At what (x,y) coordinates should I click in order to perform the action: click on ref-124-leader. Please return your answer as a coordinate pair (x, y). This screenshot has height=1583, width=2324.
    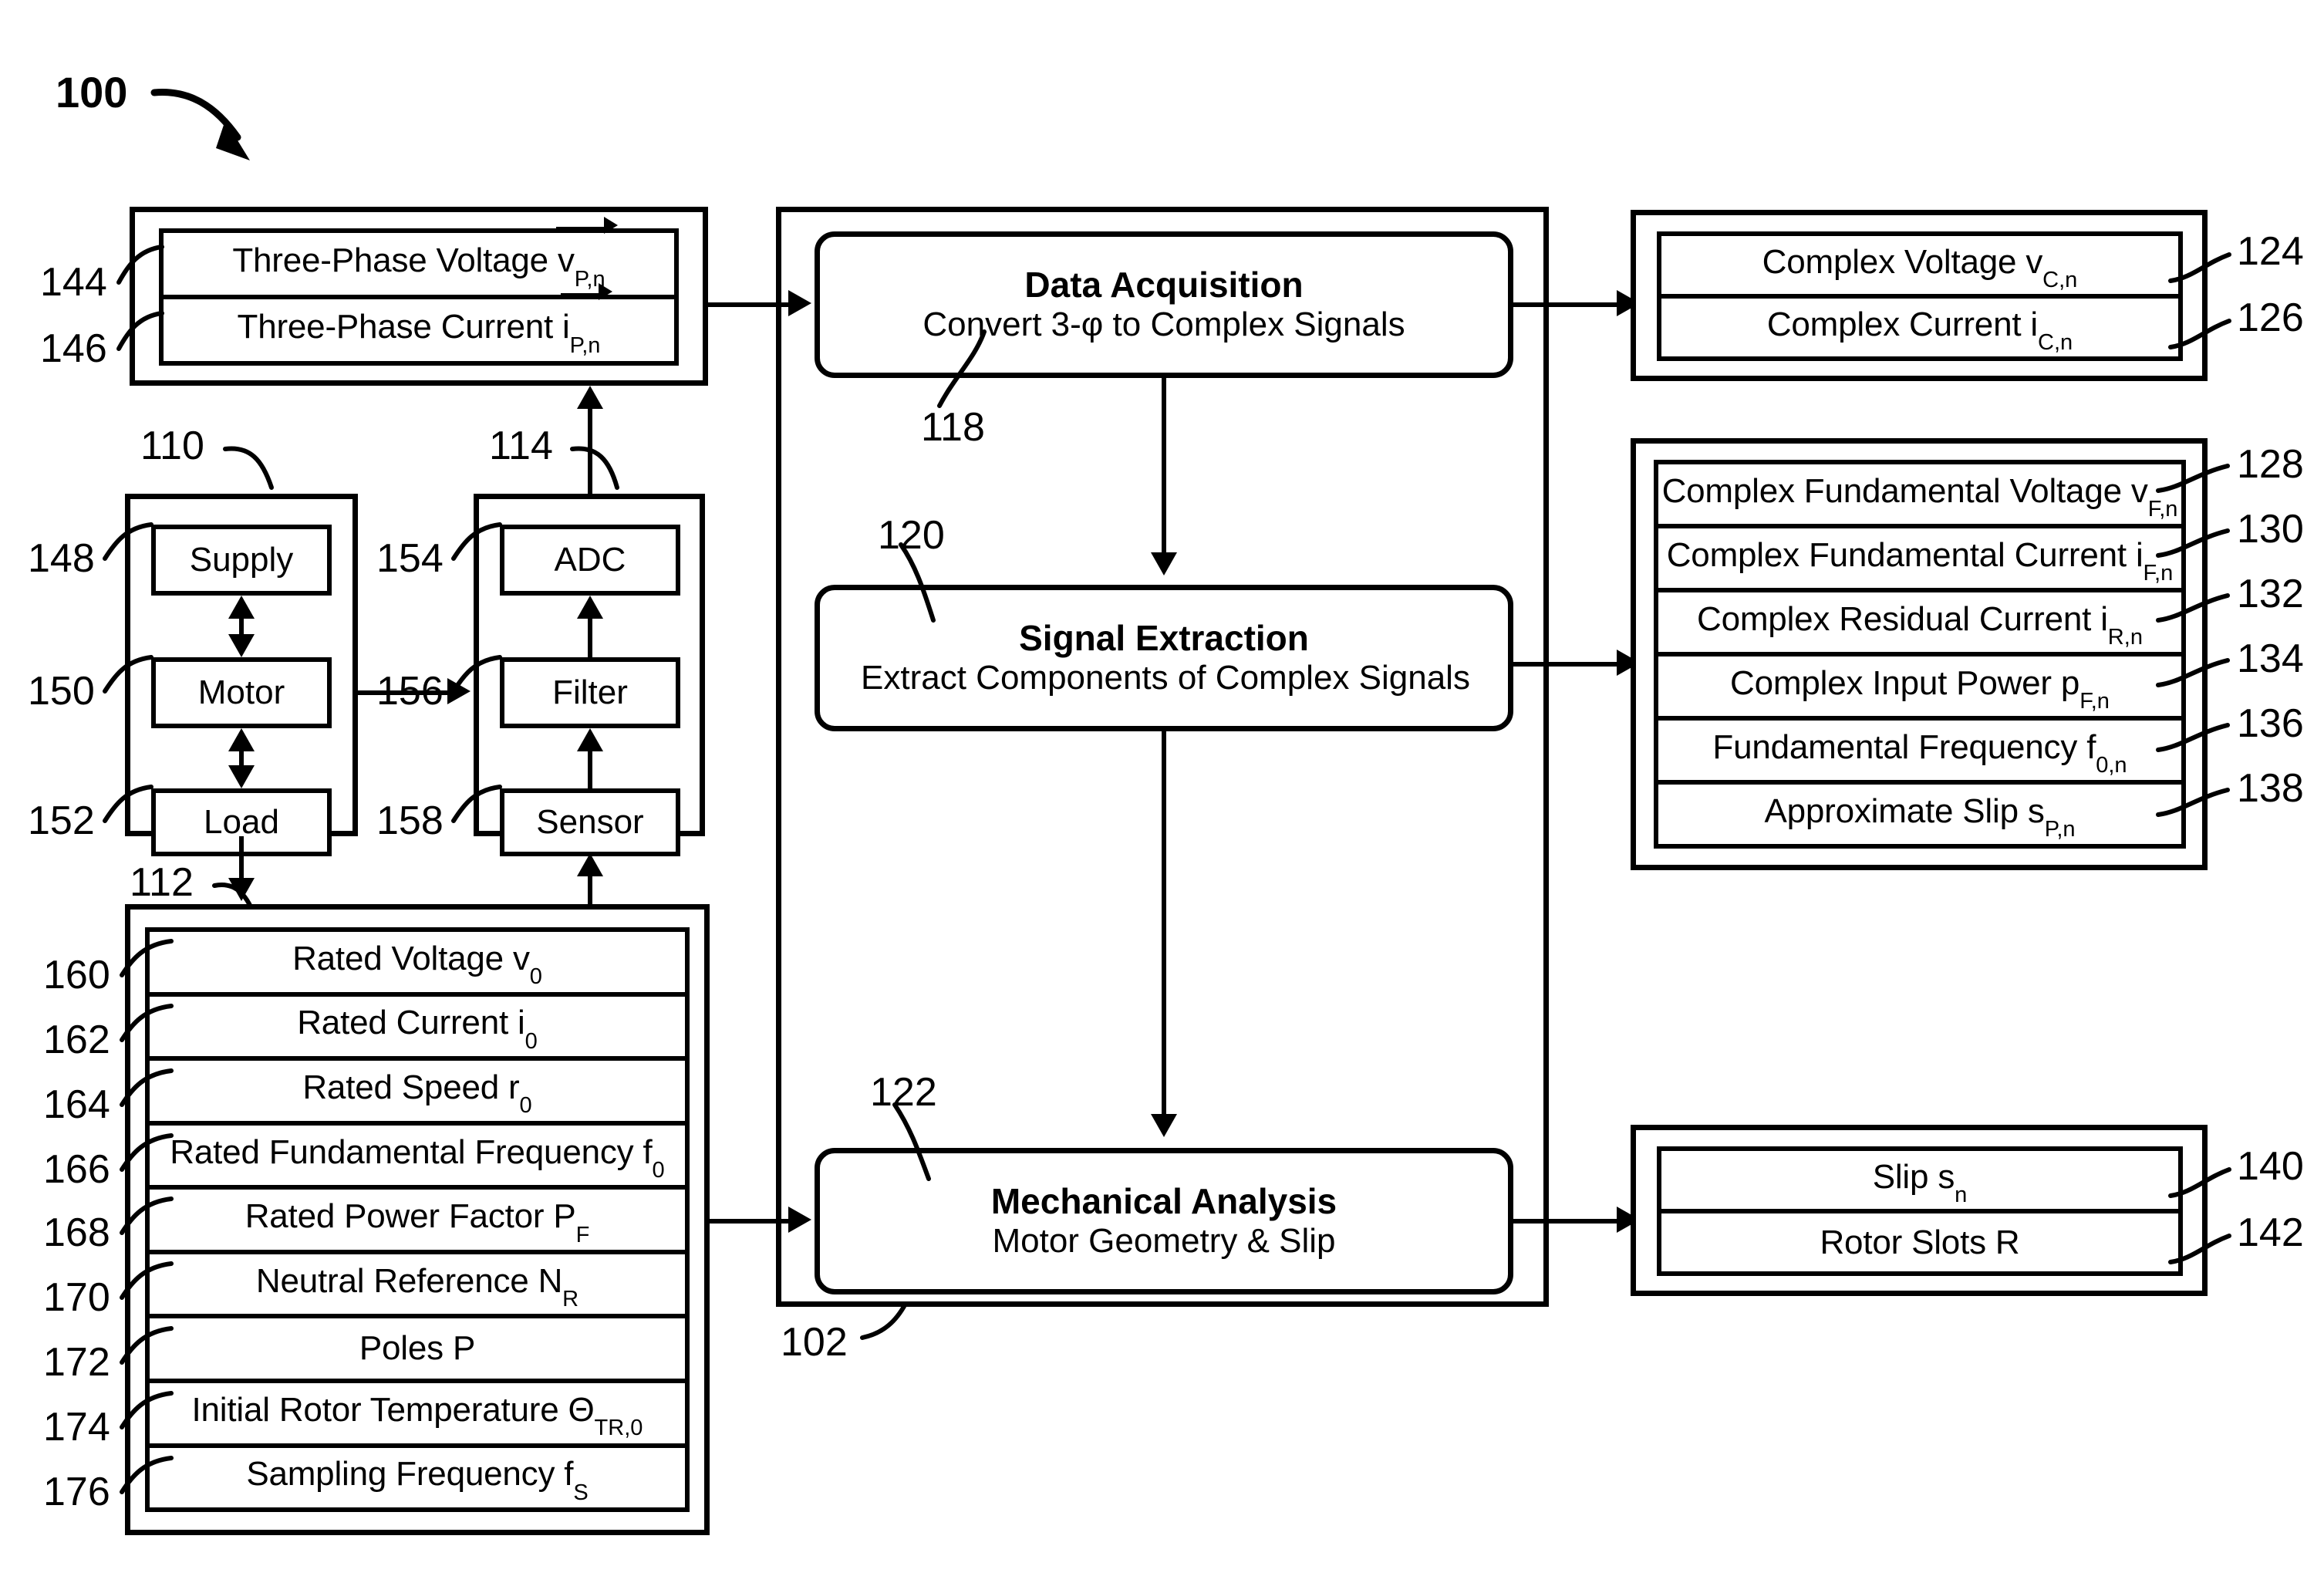
    Looking at the image, I should click on (2199, 267).